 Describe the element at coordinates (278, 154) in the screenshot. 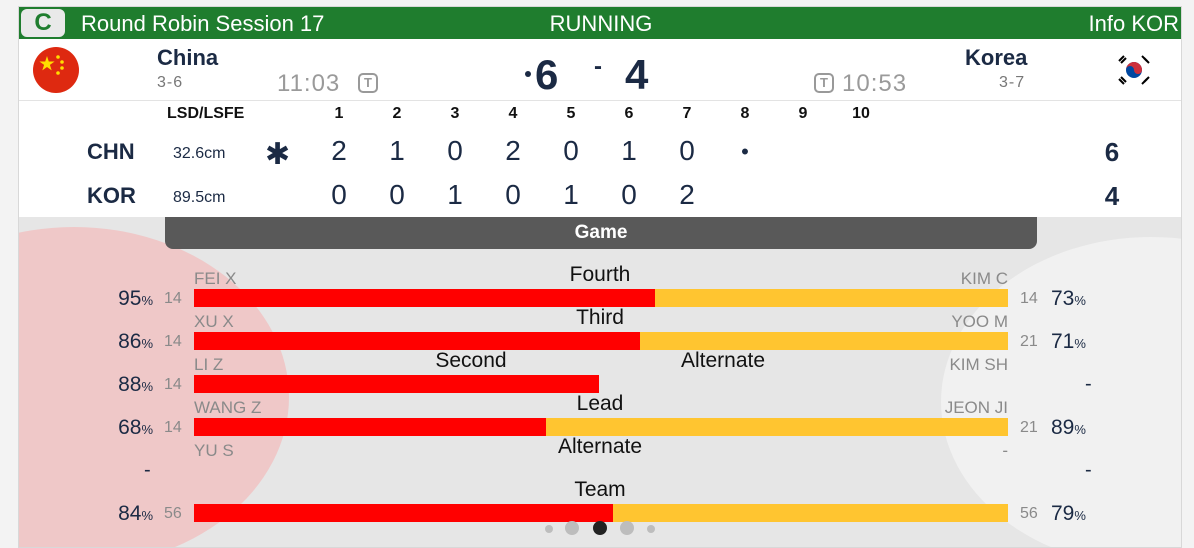

I see `chn-marker-icon: ✱` at that location.